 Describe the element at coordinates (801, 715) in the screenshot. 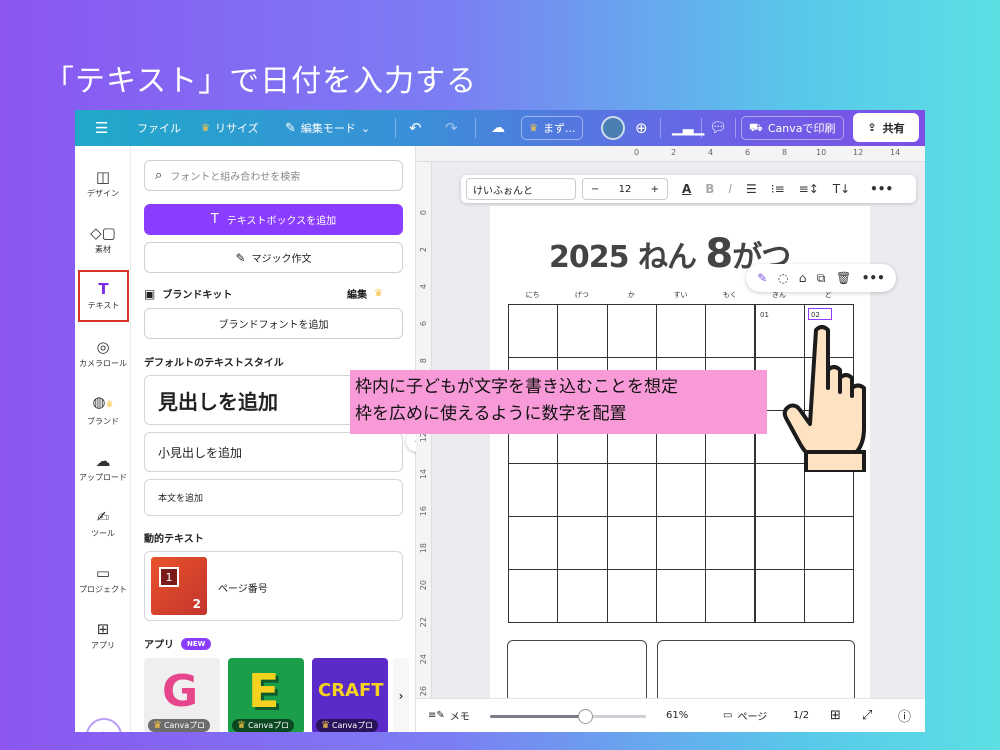

I see `page-counter: 1/2` at that location.